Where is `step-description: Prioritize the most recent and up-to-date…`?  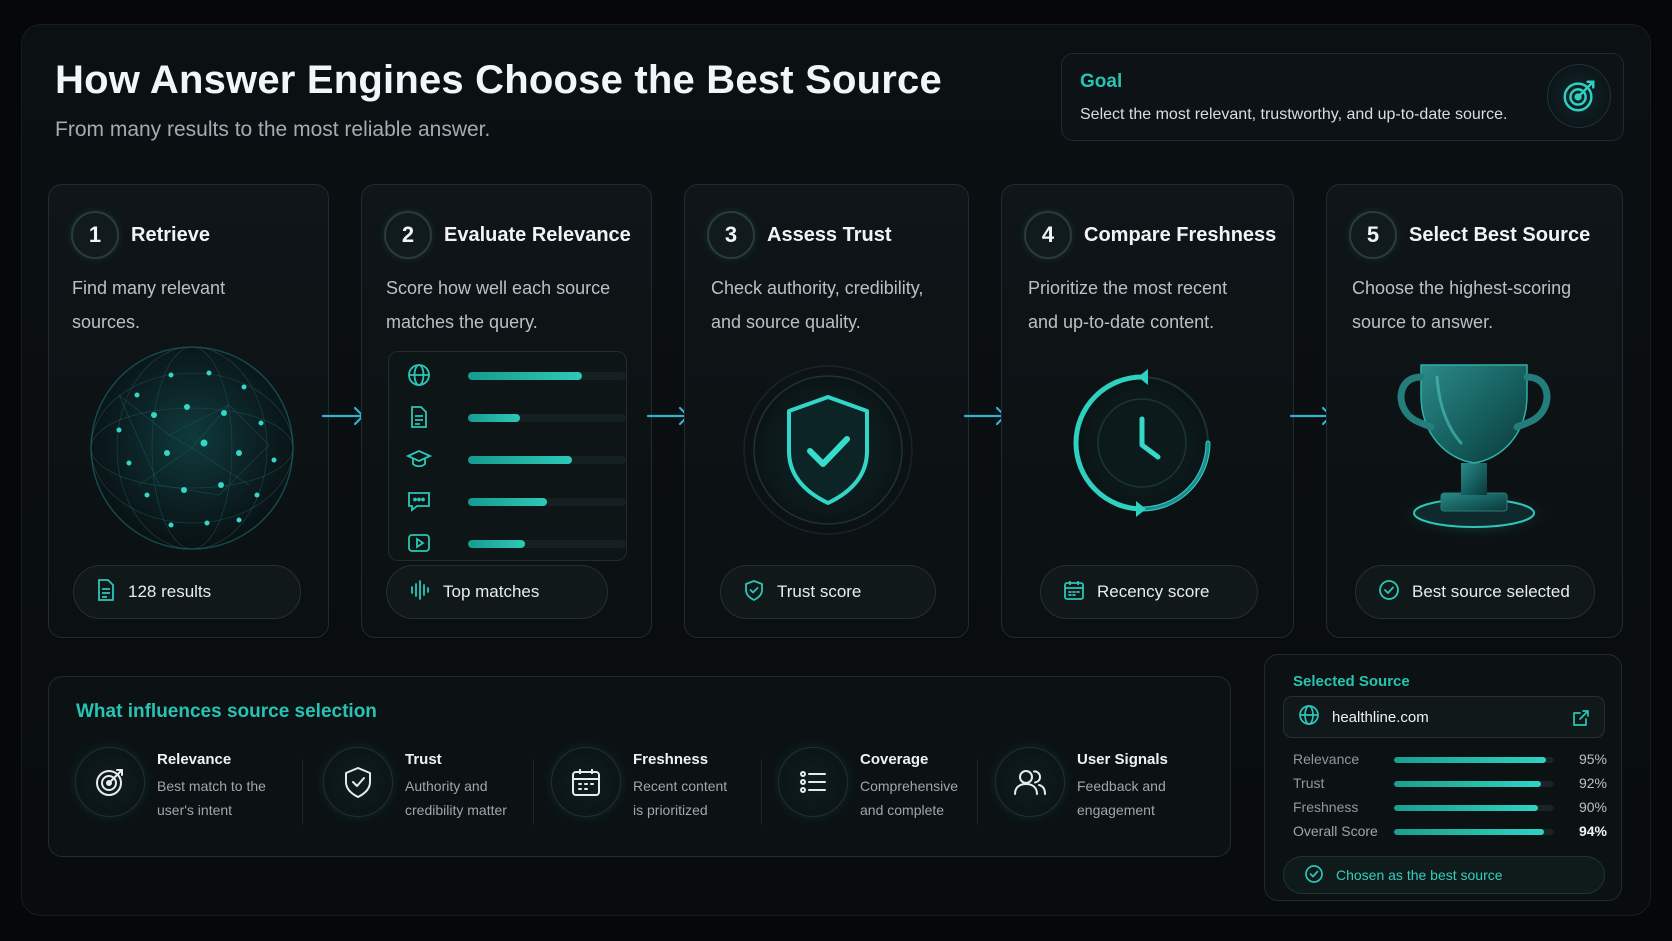
step-description: Prioritize the most recent and up-to-date… is located at coordinates (1128, 305).